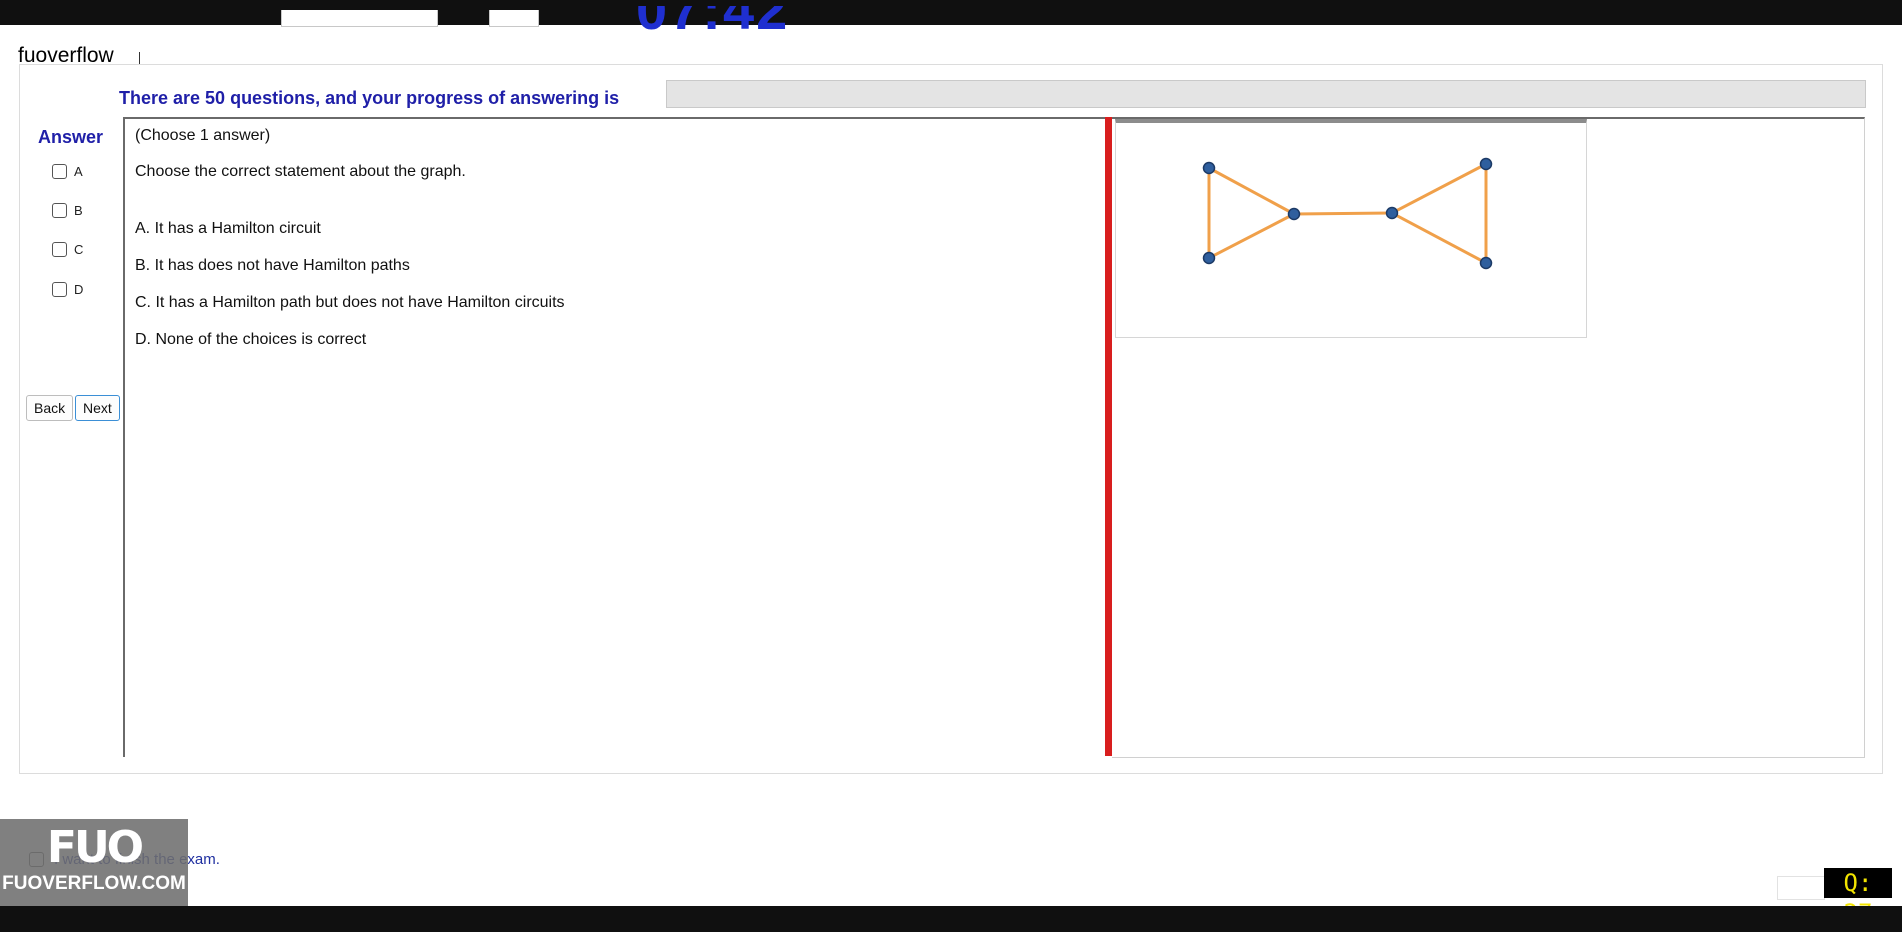 The height and width of the screenshot is (932, 1902). I want to click on answer-title: Answer, so click(71, 137).